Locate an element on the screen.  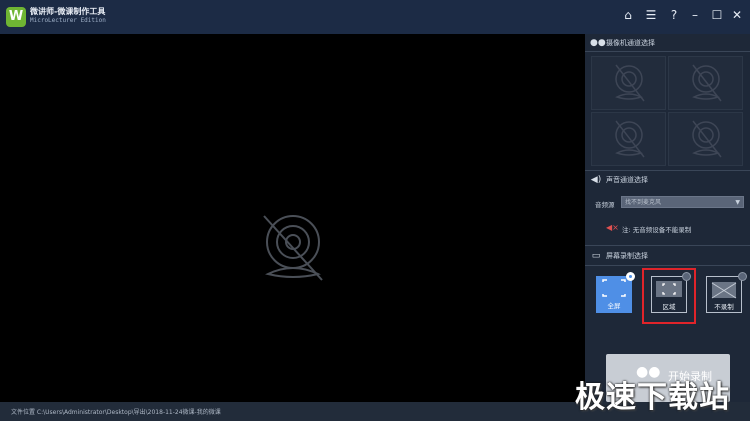
fullscreen-mode-button: 全屏 is located at coordinates (614, 294).